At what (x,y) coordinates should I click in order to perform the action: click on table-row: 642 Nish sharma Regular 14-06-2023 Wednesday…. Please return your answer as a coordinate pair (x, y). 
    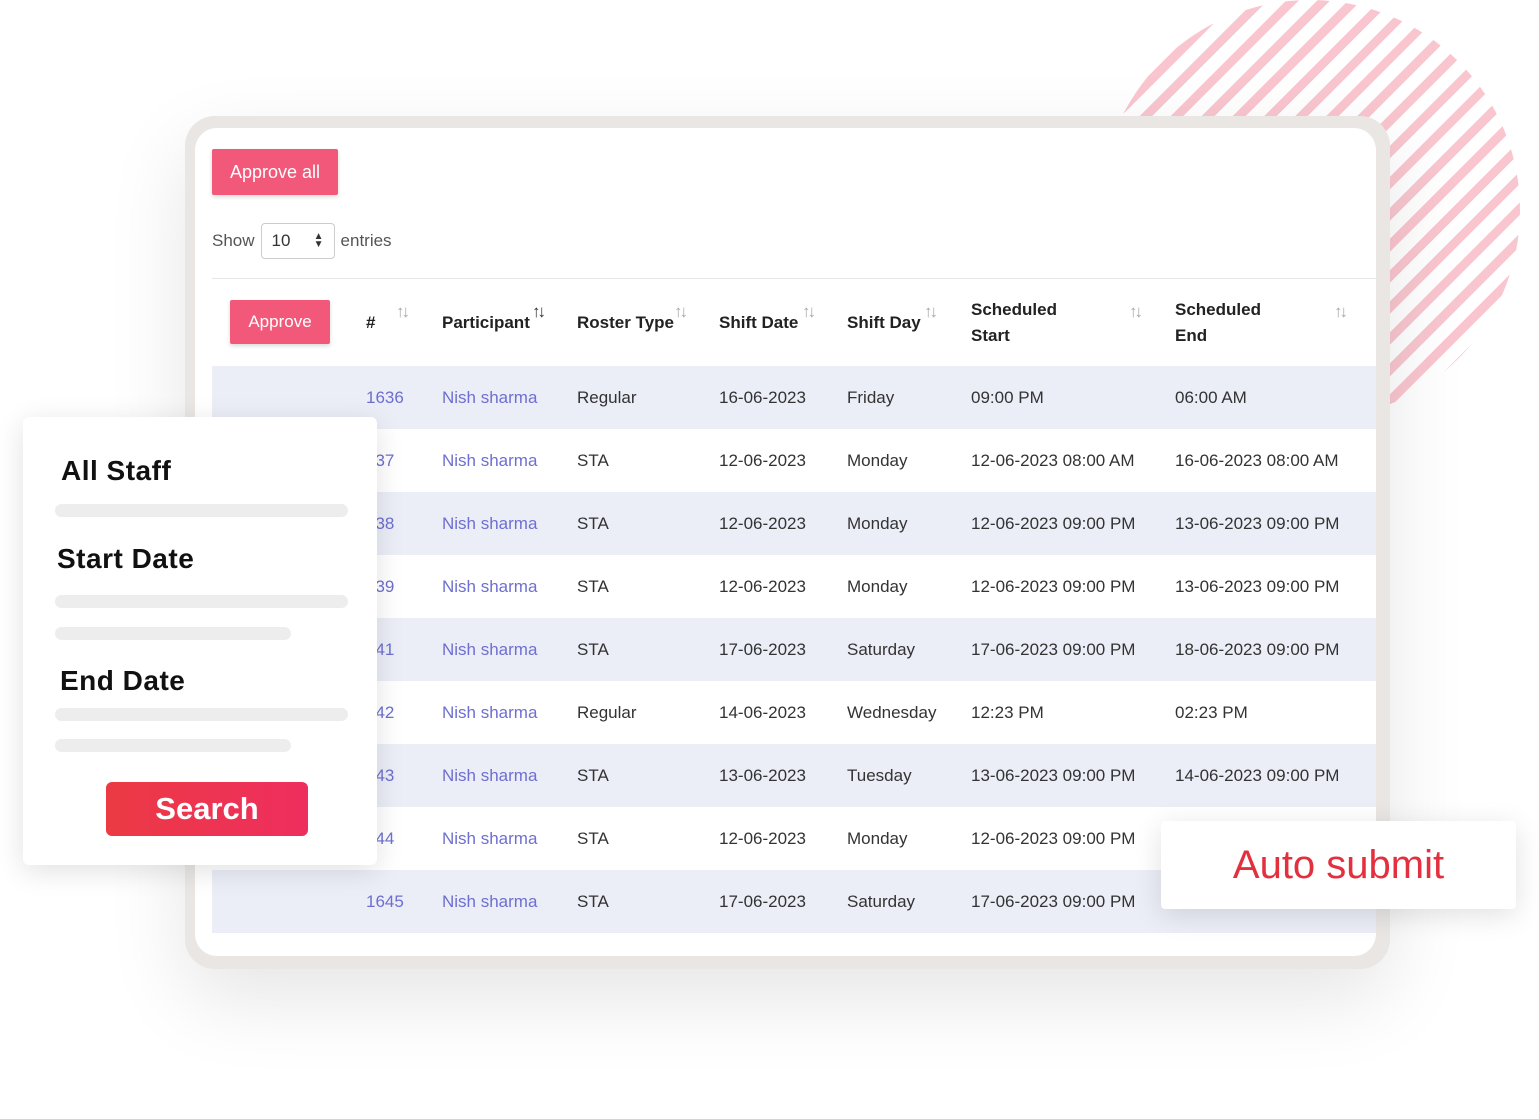
    Looking at the image, I should click on (794, 712).